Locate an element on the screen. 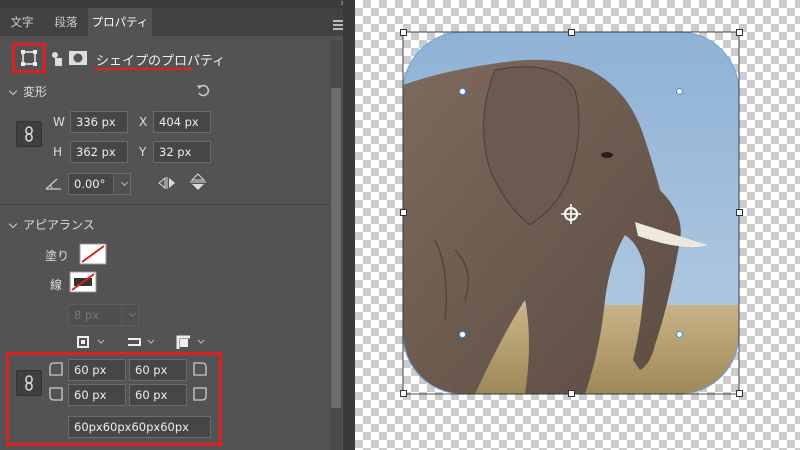 The image size is (800, 450). flip-horizontal-icon is located at coordinates (168, 183).